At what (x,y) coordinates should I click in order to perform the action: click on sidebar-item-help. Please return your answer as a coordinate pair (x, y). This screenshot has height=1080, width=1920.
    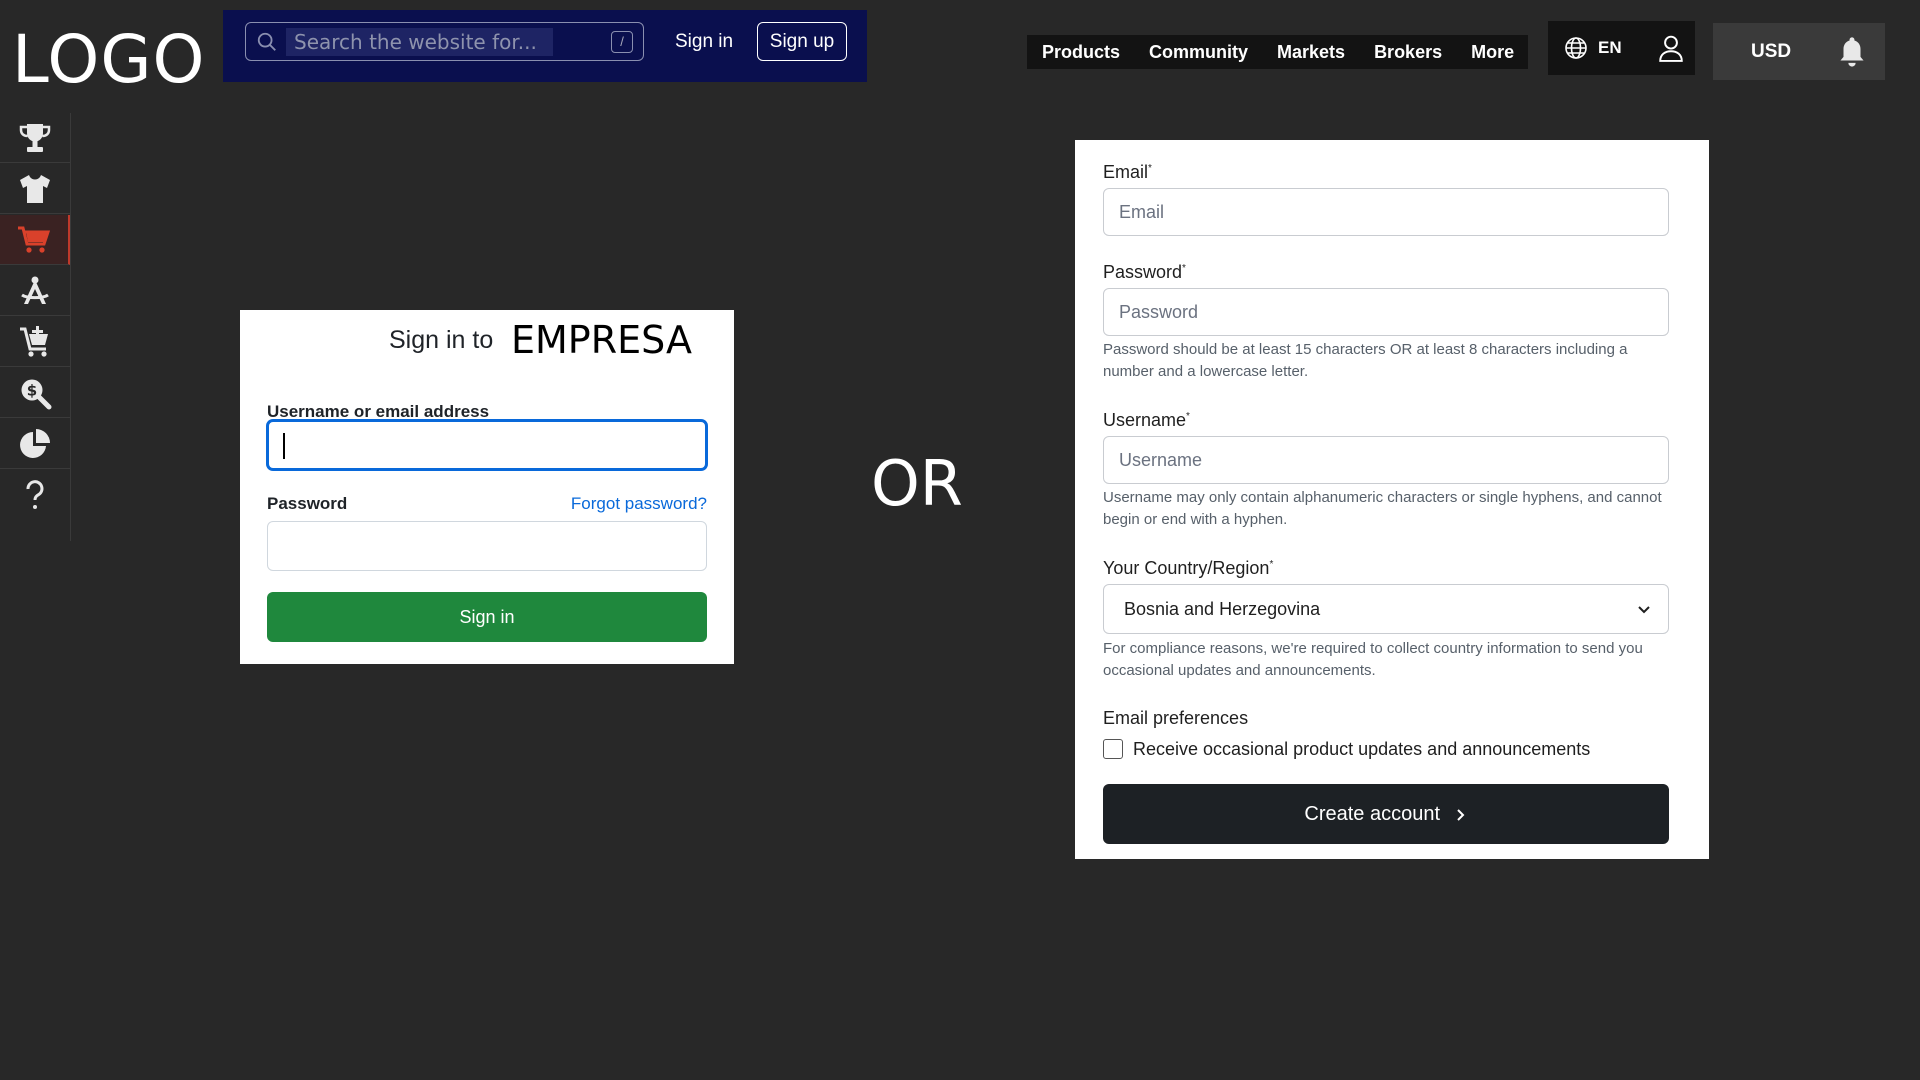
    Looking at the image, I should click on (35, 495).